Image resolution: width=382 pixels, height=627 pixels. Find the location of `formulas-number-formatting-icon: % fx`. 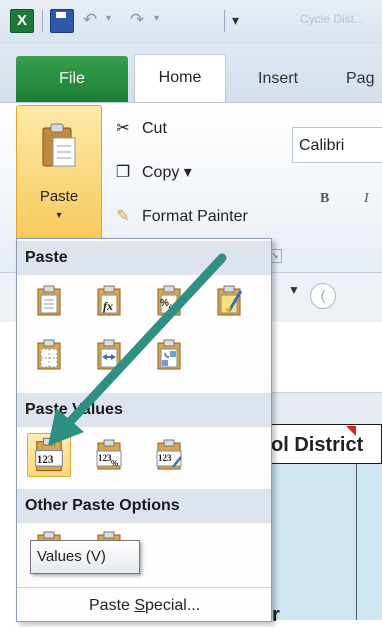

formulas-number-formatting-icon: % fx is located at coordinates (169, 301).